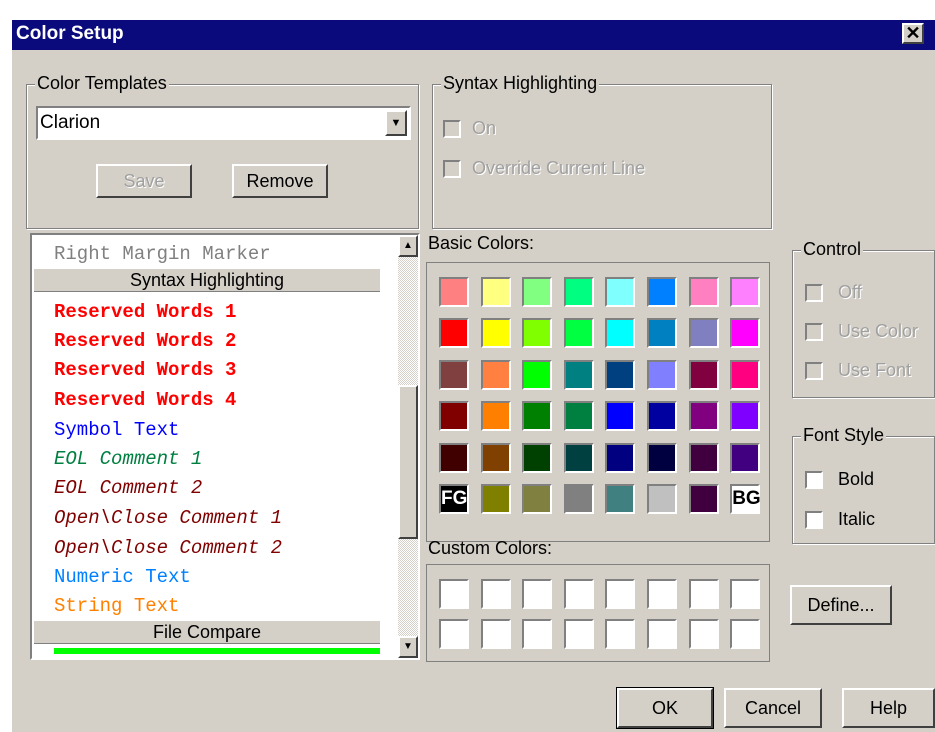 The image size is (935, 732). I want to click on file-compare-color-bar, so click(217, 651).